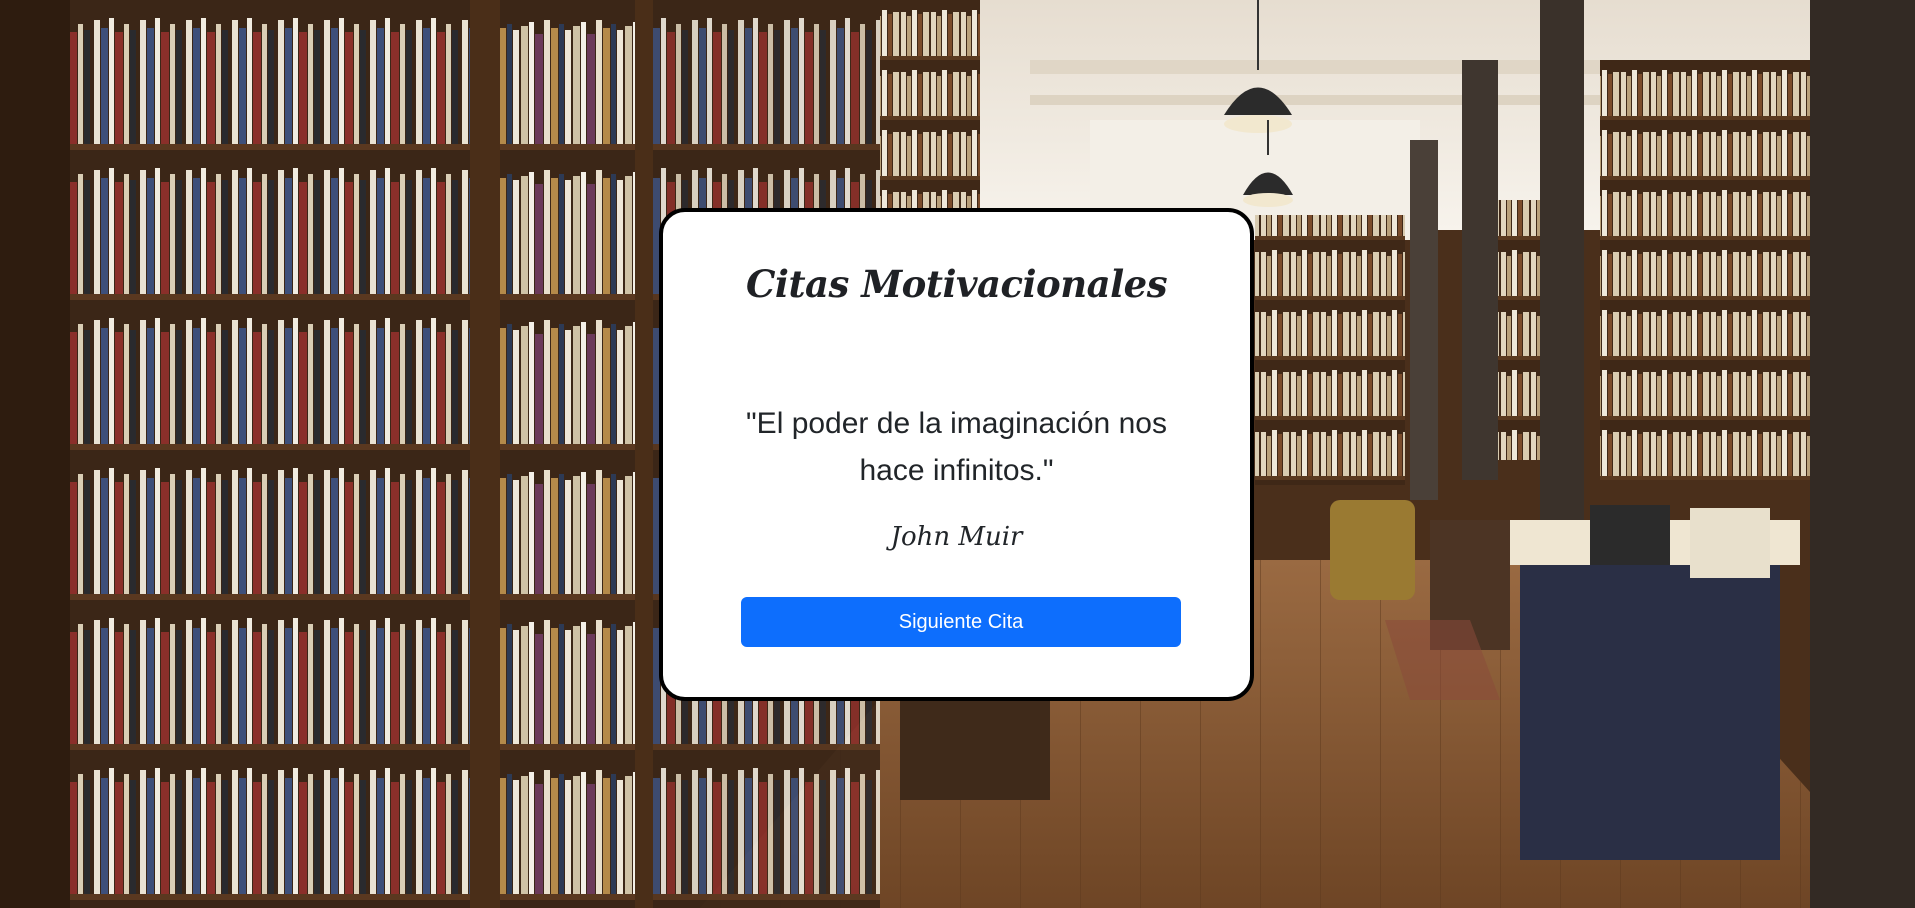  Describe the element at coordinates (956, 537) in the screenshot. I see `quote-author: John Muir` at that location.